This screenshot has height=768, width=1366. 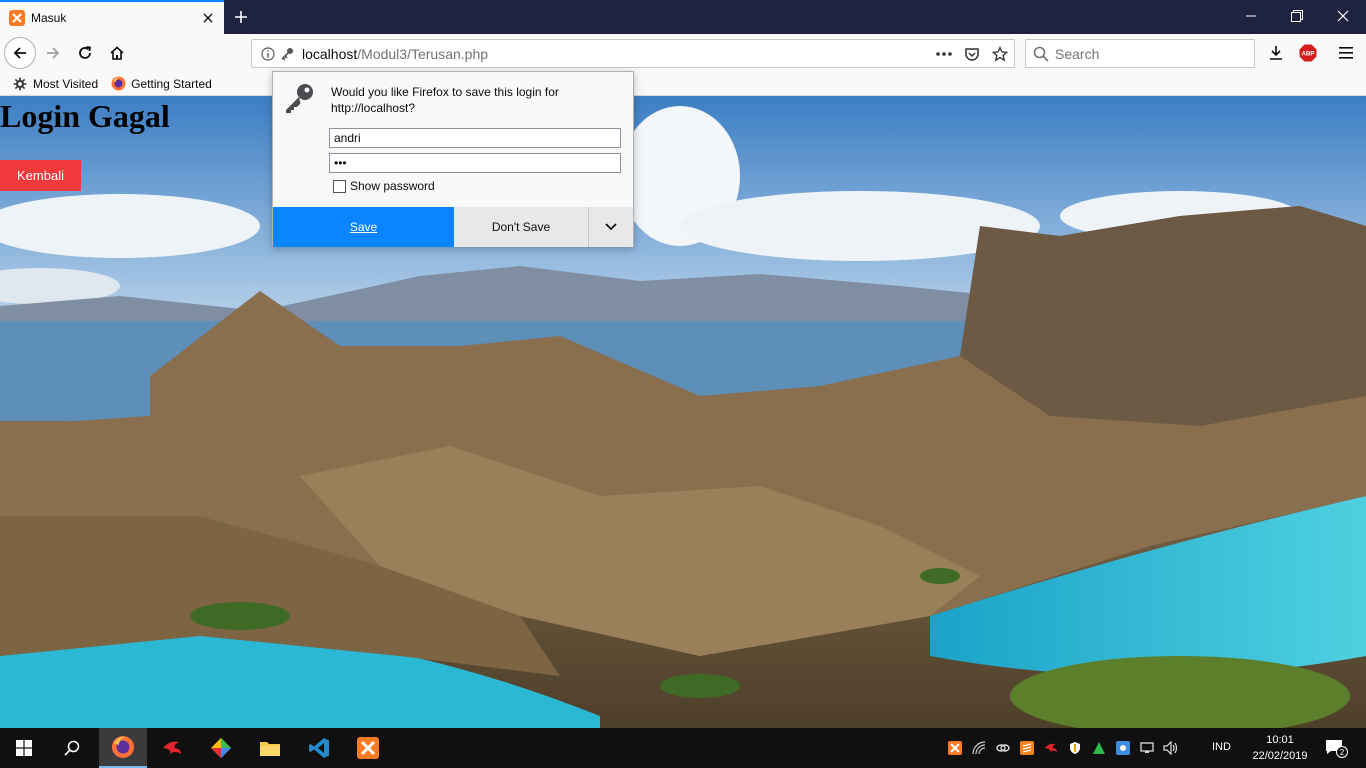 I want to click on navigation-toolbar: localhost/Modul3/Terusan.php ABP, so click(x=683, y=53).